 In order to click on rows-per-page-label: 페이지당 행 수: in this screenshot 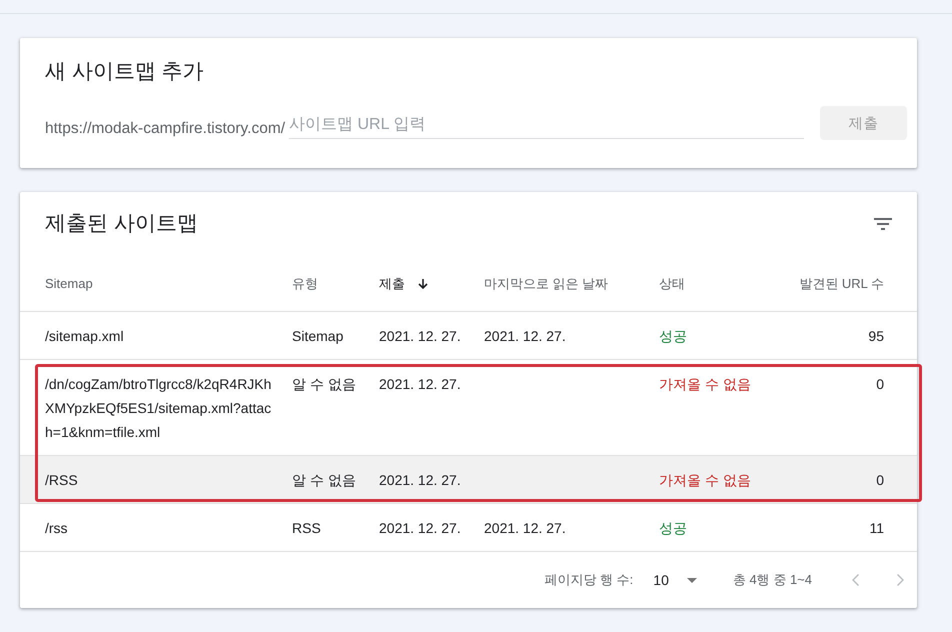, I will do `click(589, 580)`.